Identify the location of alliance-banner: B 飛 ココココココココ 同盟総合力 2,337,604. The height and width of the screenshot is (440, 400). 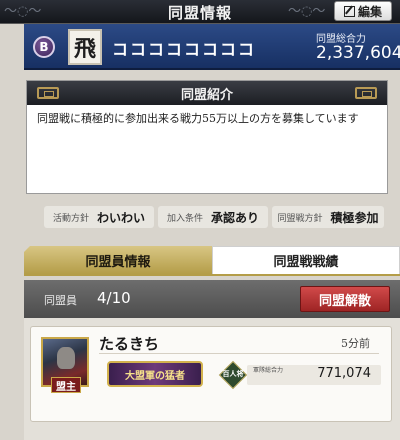
(212, 47).